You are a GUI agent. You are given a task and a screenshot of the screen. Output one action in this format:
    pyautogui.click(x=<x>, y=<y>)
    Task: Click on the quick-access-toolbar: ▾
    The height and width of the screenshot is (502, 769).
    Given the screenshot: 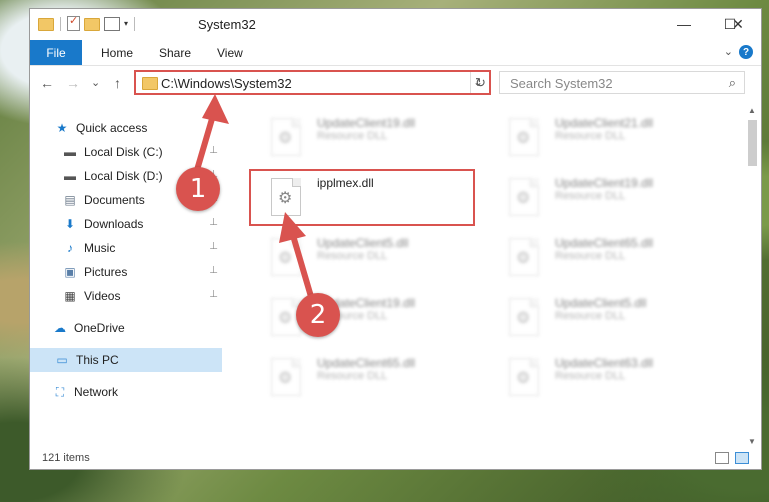 What is the action you would take?
    pyautogui.click(x=87, y=22)
    